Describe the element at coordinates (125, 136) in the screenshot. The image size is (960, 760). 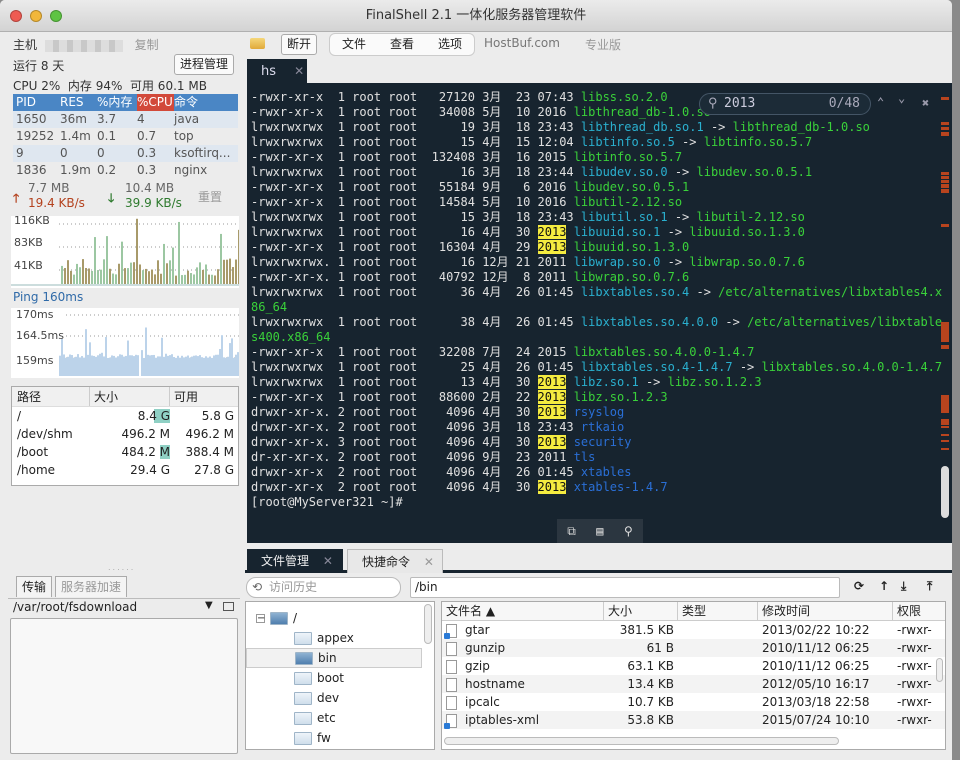
I see `process-row: 19252 1.4m 0.1 0.7 top` at that location.